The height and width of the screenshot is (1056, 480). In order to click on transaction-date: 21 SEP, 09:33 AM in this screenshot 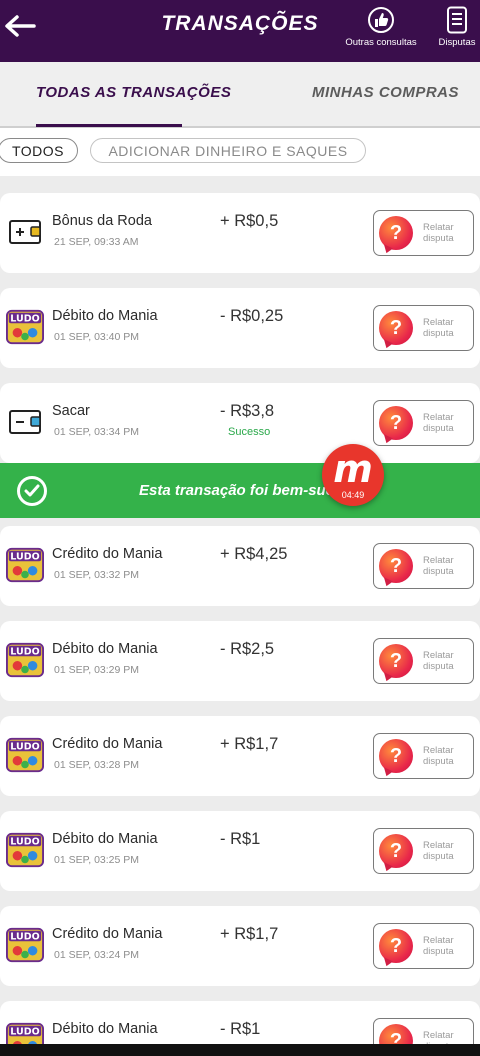, I will do `click(96, 242)`.